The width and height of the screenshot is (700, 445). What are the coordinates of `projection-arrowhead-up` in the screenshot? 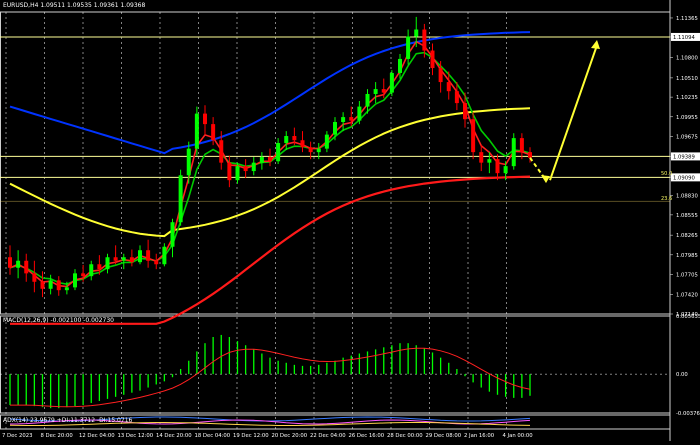 It's located at (595, 45).